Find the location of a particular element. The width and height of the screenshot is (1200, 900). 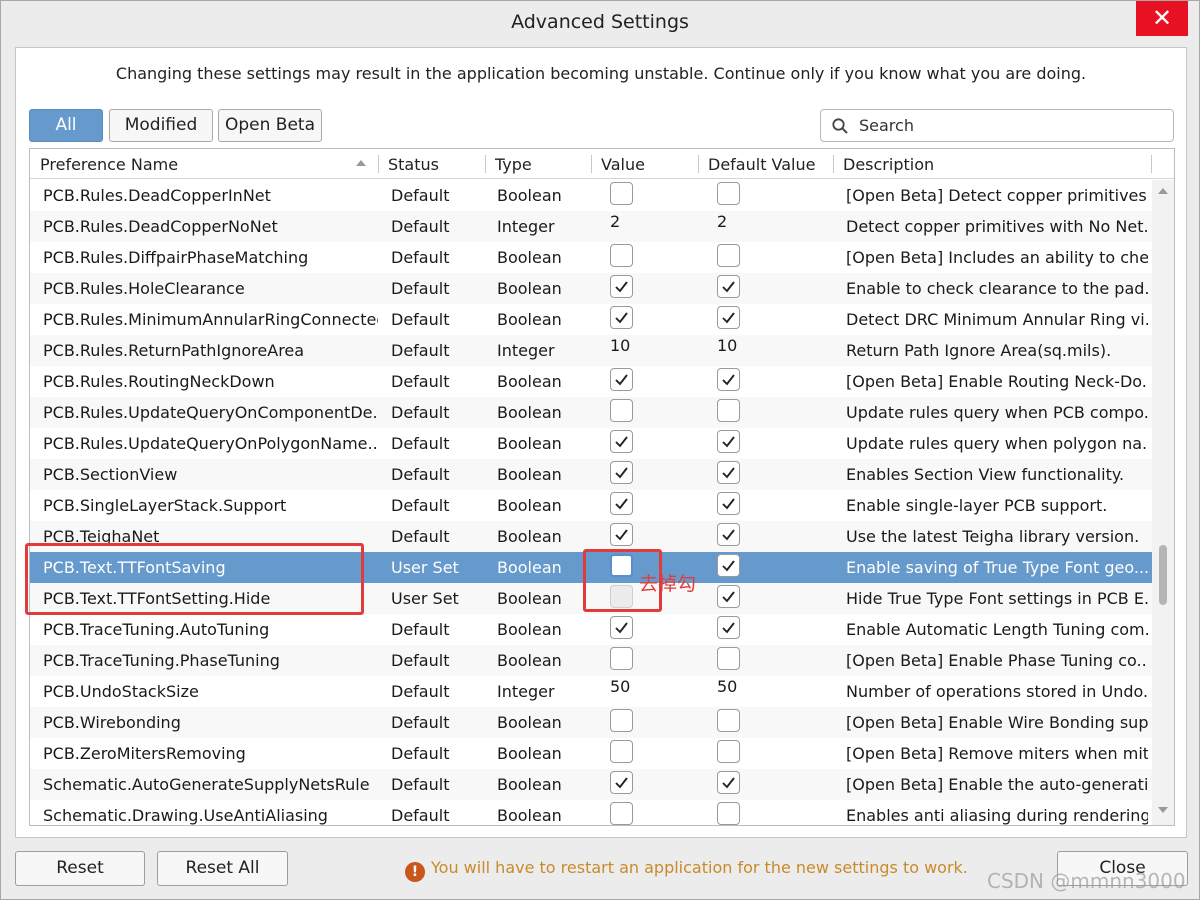

preference-name-cell: PCB.Rules.DeadCopperInNet is located at coordinates (157, 195).